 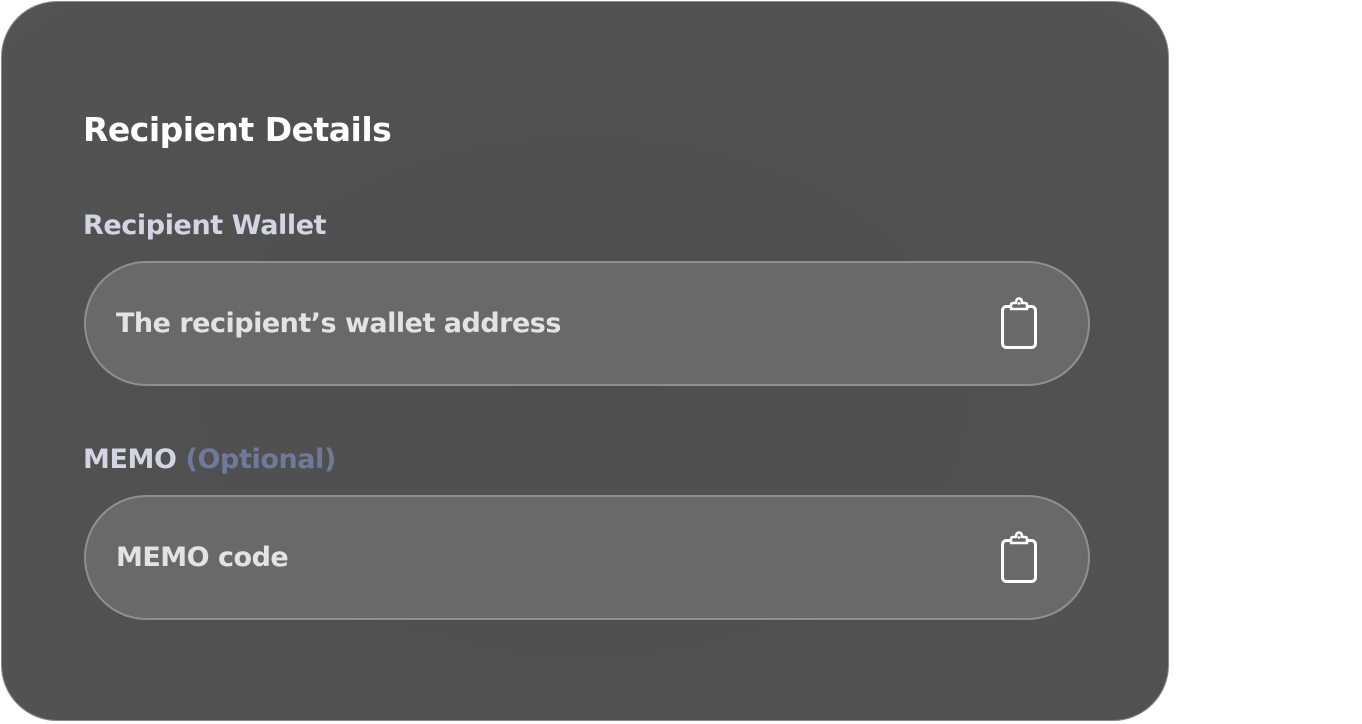 I want to click on memo-field, so click(x=587, y=557).